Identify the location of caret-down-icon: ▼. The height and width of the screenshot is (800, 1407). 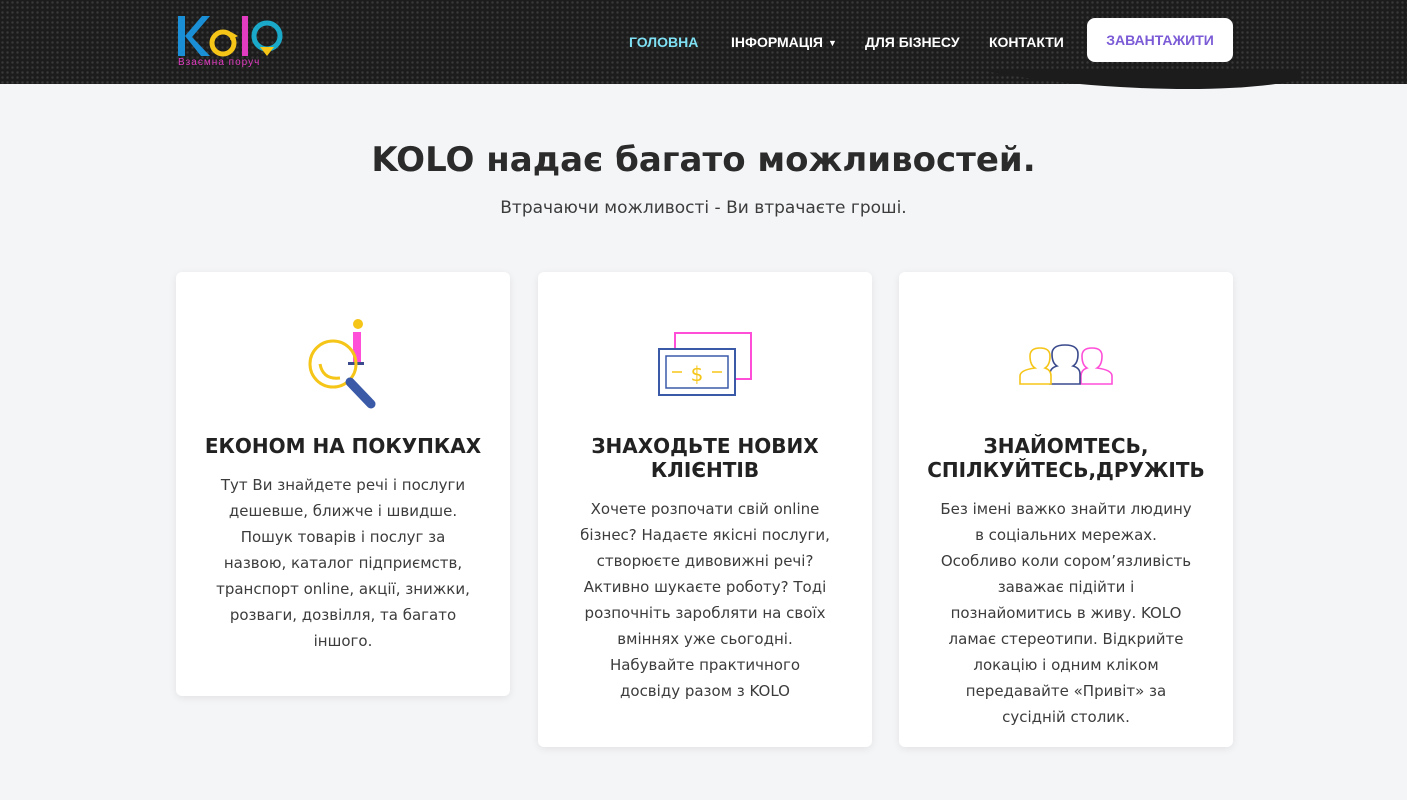
(832, 43).